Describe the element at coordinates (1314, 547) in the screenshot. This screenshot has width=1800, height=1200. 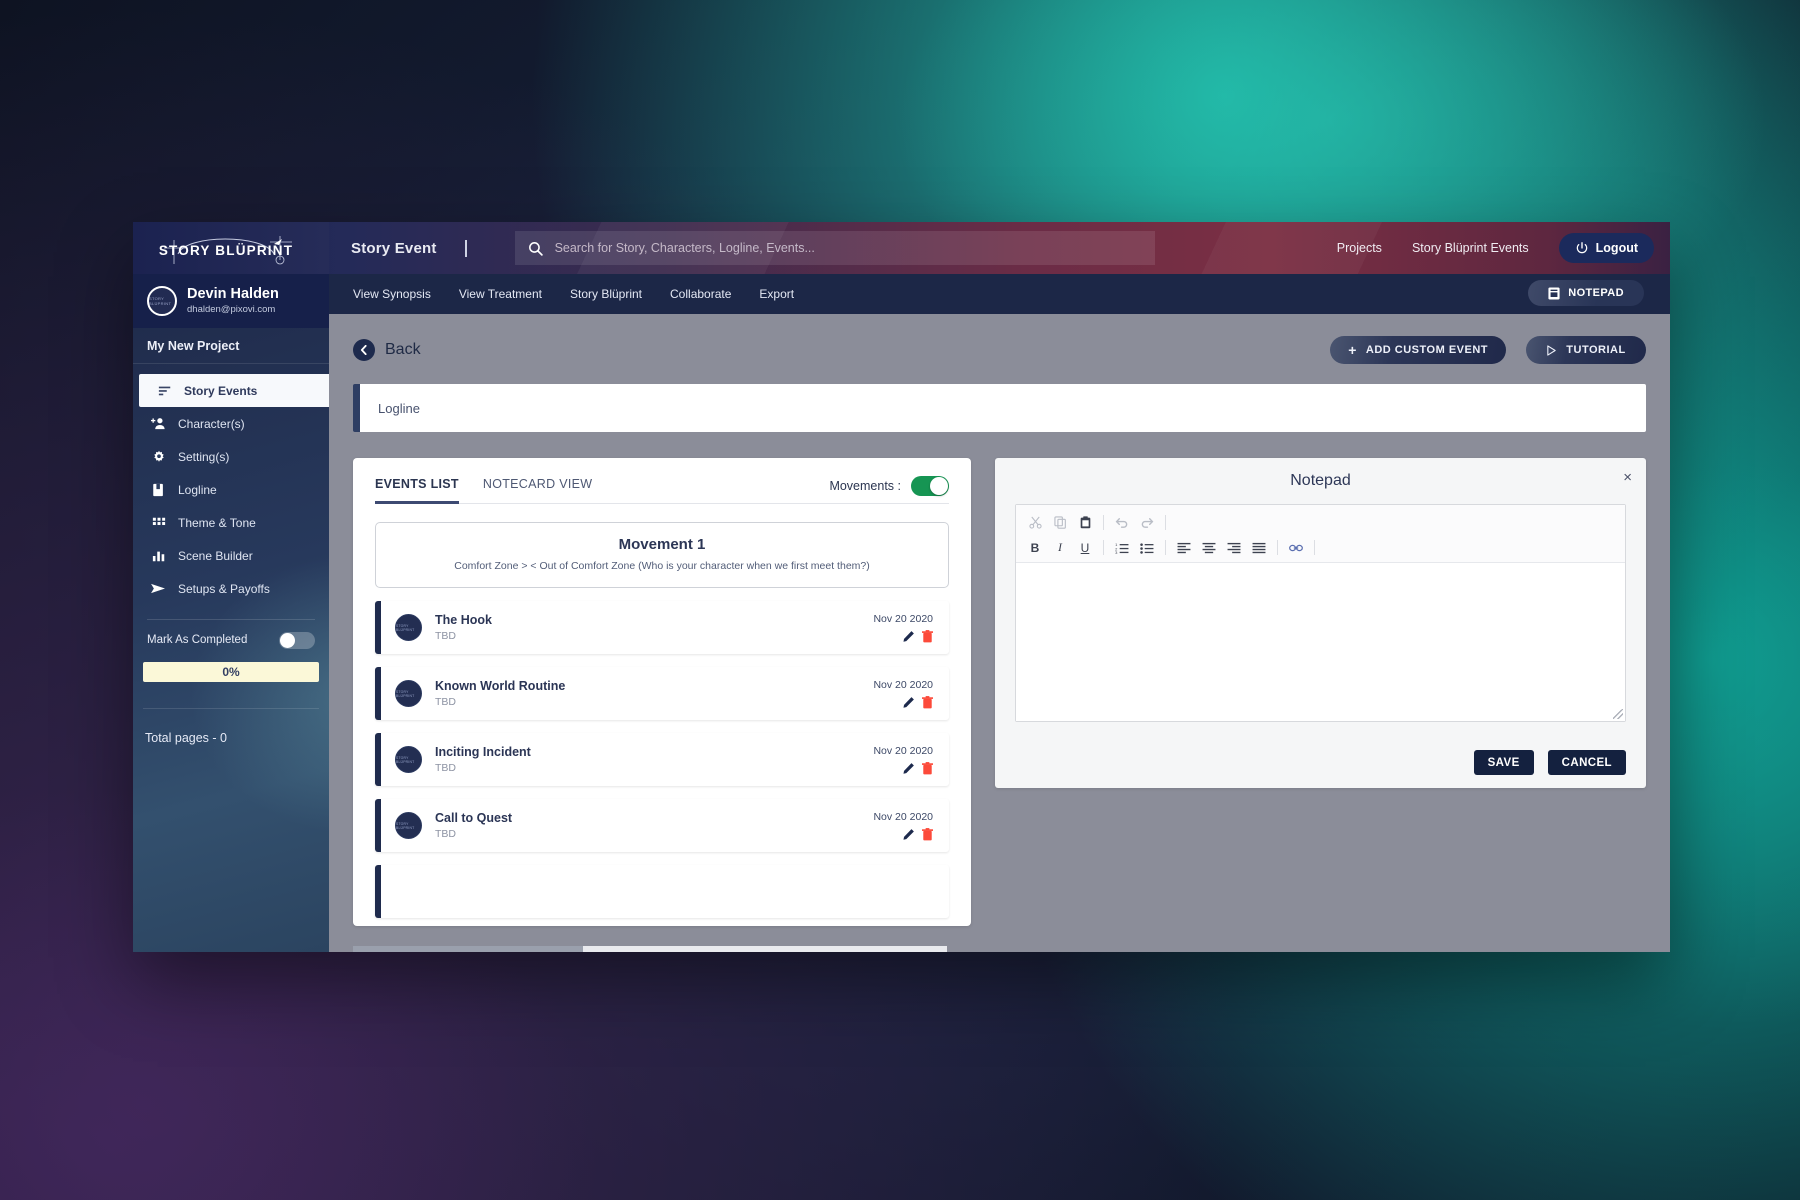
I see `toolbar-separator` at that location.